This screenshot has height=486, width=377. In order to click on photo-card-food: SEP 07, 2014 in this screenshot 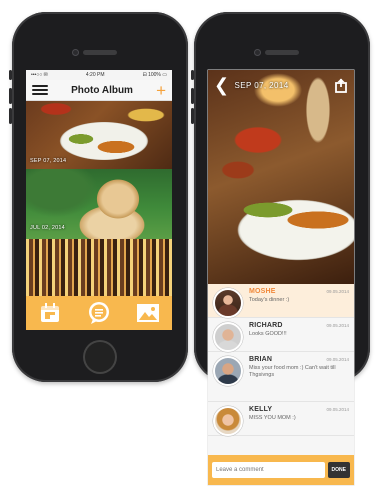, I will do `click(99, 135)`.